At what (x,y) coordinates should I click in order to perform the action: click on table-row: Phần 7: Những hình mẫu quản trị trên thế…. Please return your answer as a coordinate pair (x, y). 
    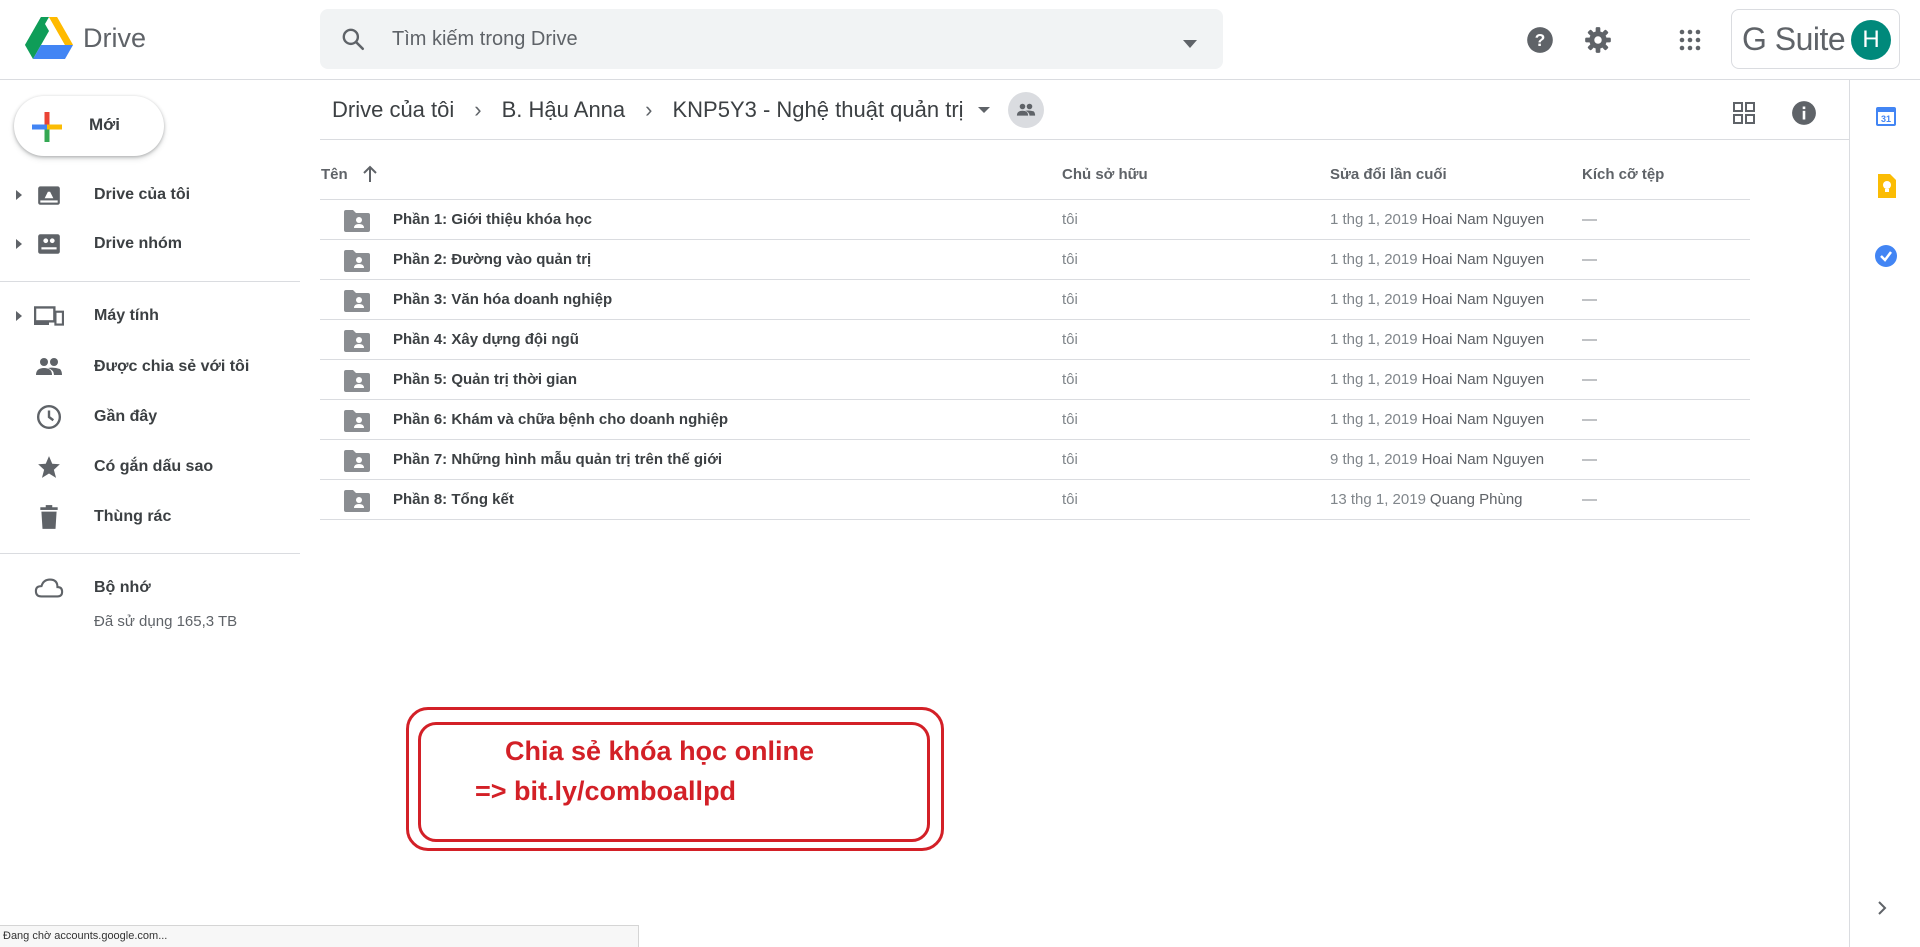
    Looking at the image, I should click on (1035, 460).